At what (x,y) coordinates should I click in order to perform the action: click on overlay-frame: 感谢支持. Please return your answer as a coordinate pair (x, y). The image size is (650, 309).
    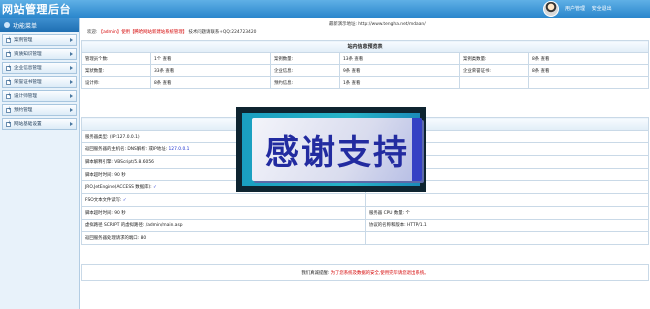
    Looking at the image, I should click on (332, 149).